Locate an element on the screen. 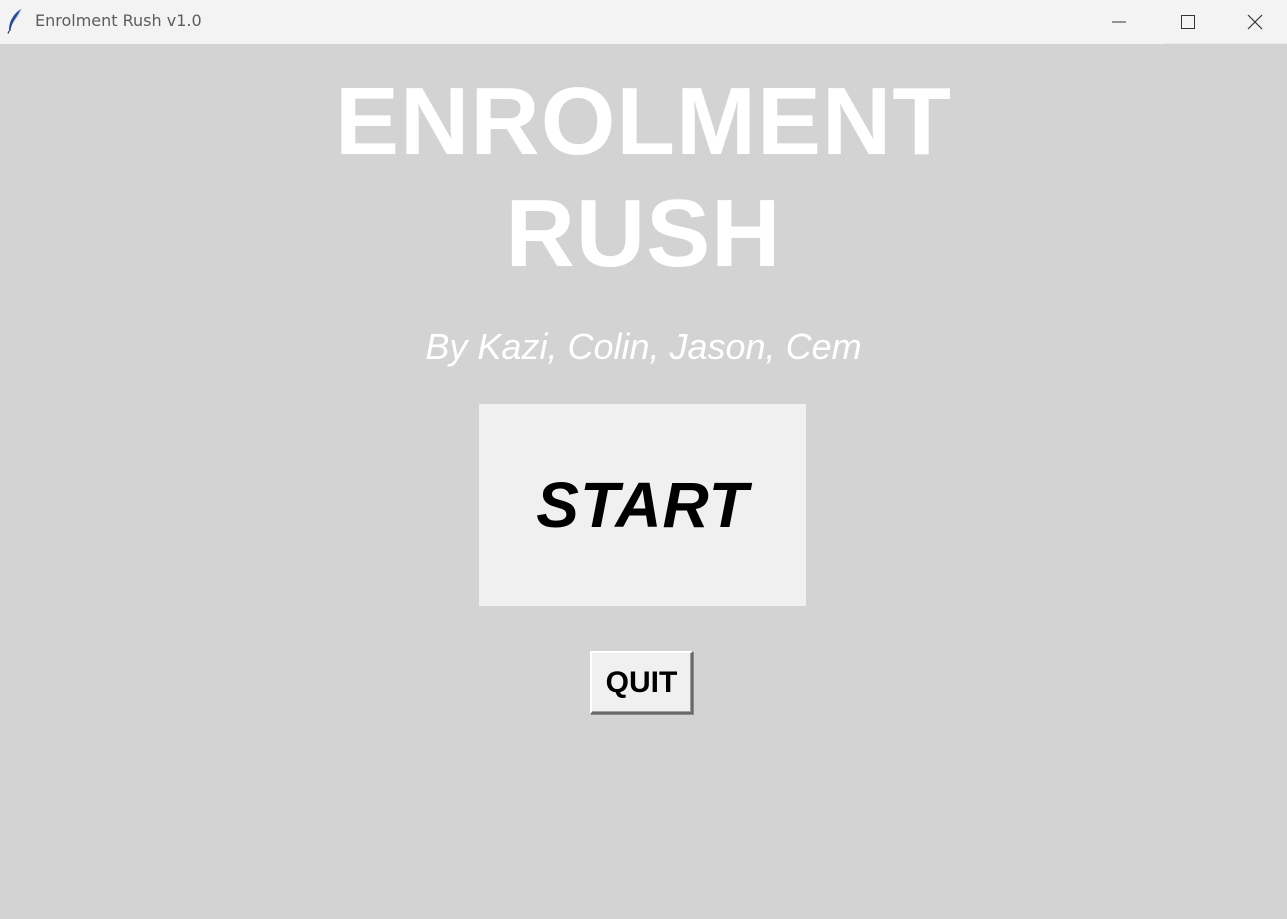 This screenshot has width=1287, height=919. minimize-button is located at coordinates (1119, 22).